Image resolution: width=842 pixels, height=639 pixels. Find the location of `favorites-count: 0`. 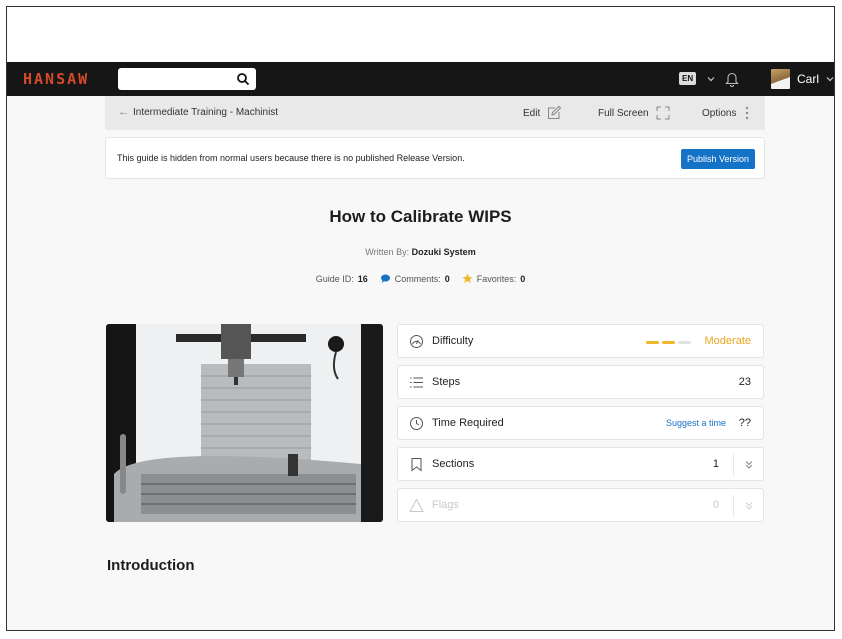

favorites-count: 0 is located at coordinates (523, 278).